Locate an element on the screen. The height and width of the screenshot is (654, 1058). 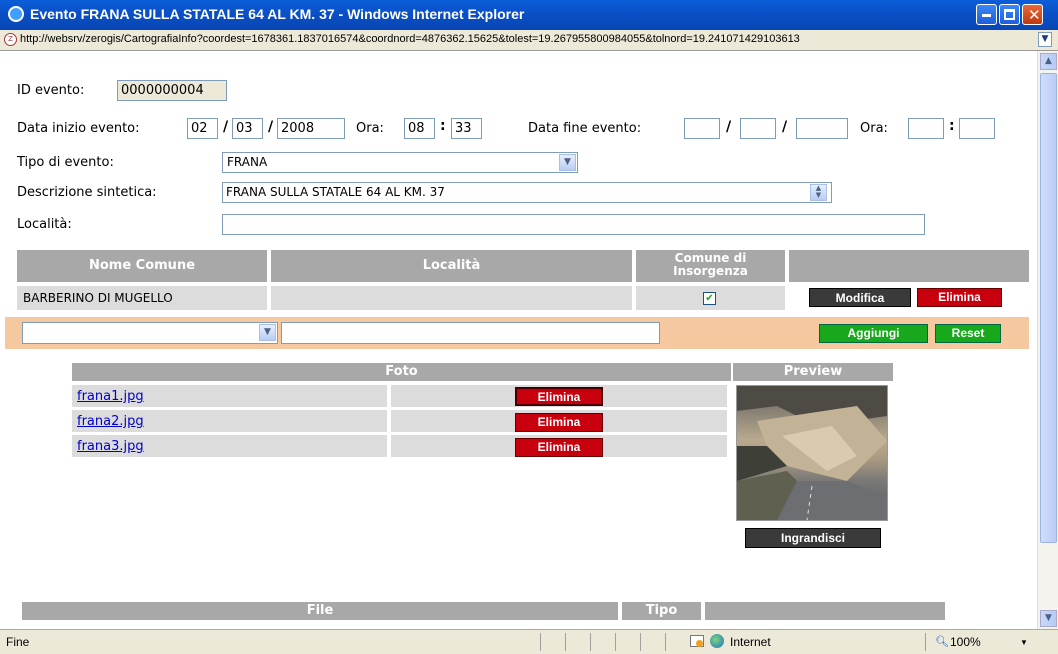
elimina-comune-button: Elimina is located at coordinates (959, 297).